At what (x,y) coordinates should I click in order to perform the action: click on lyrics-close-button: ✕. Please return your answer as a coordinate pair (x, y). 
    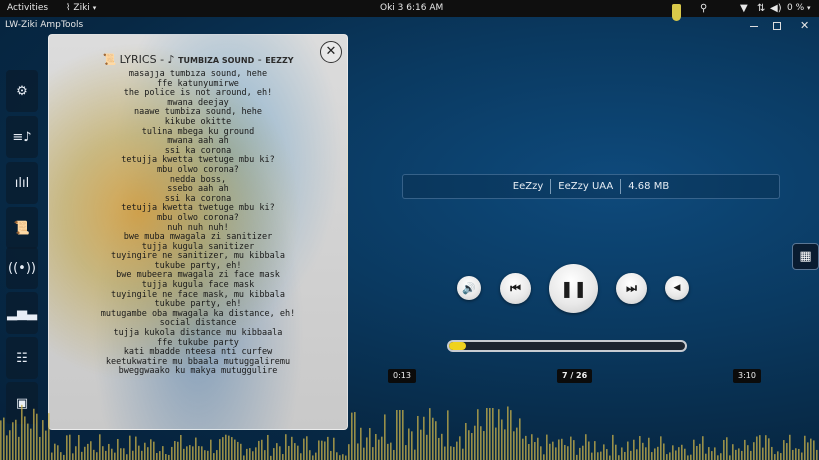
    Looking at the image, I should click on (331, 52).